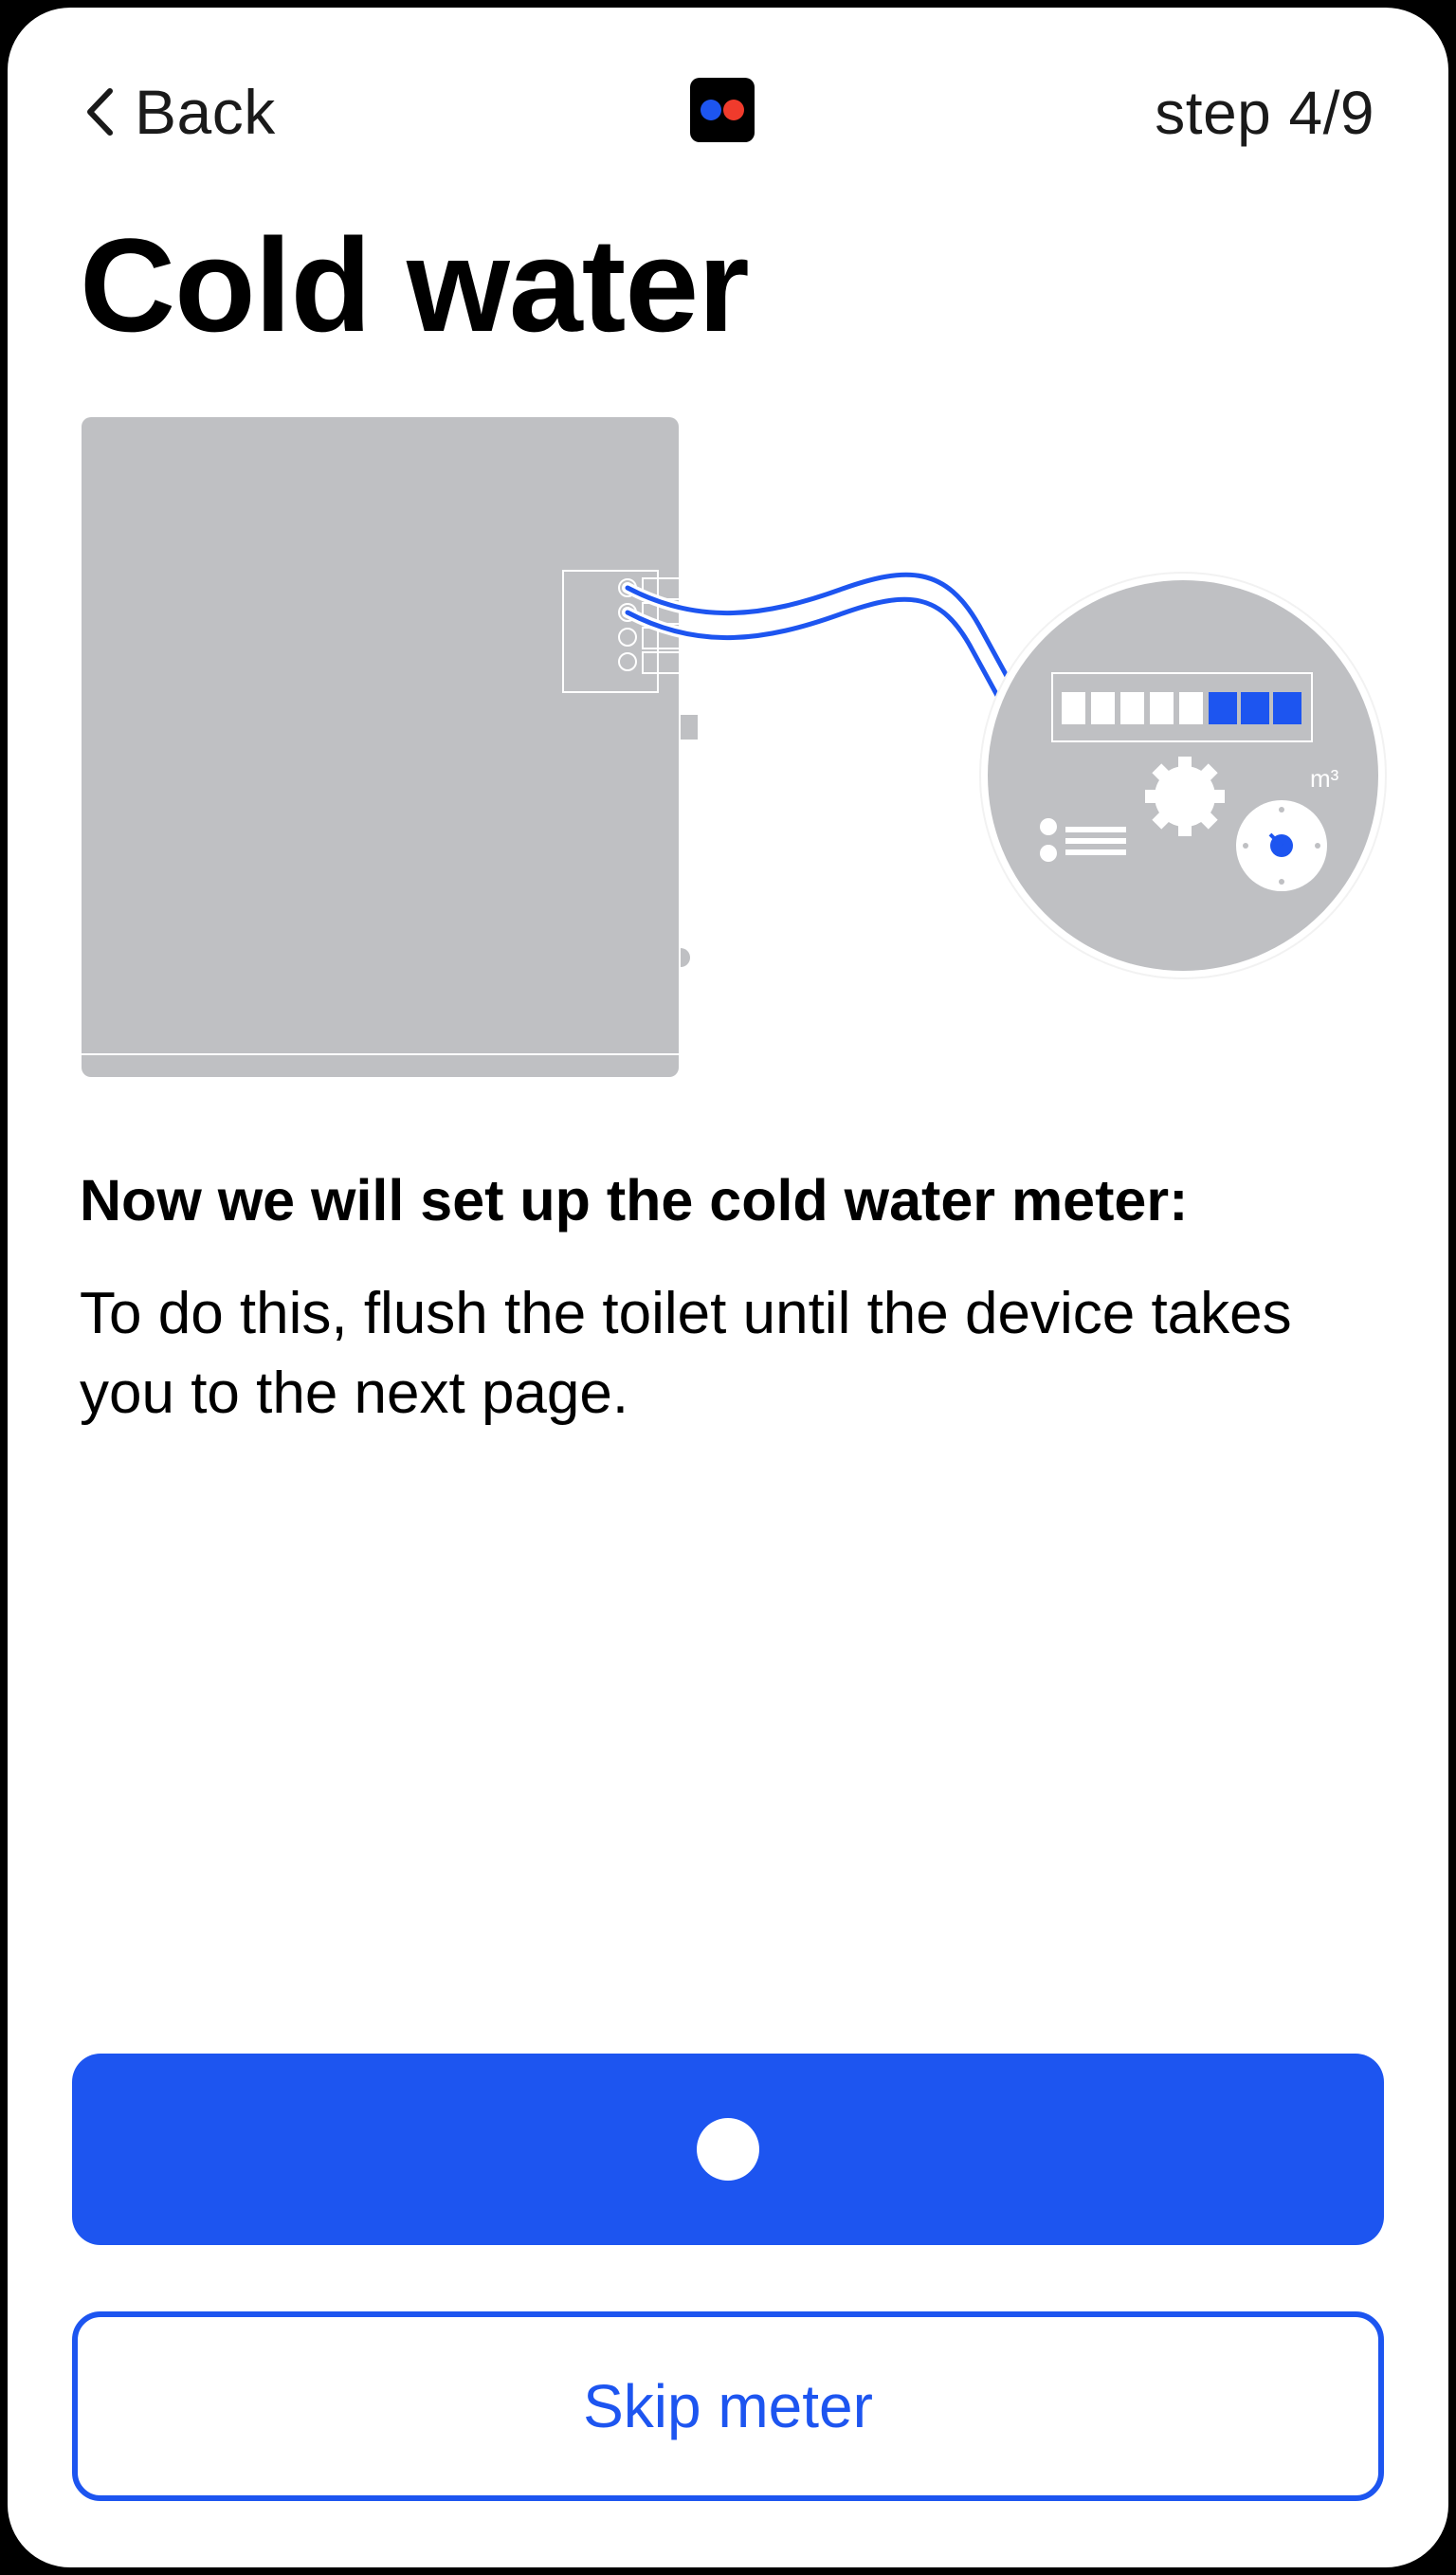 The image size is (1456, 2575). I want to click on skip-meter-button: Skip meter, so click(728, 2406).